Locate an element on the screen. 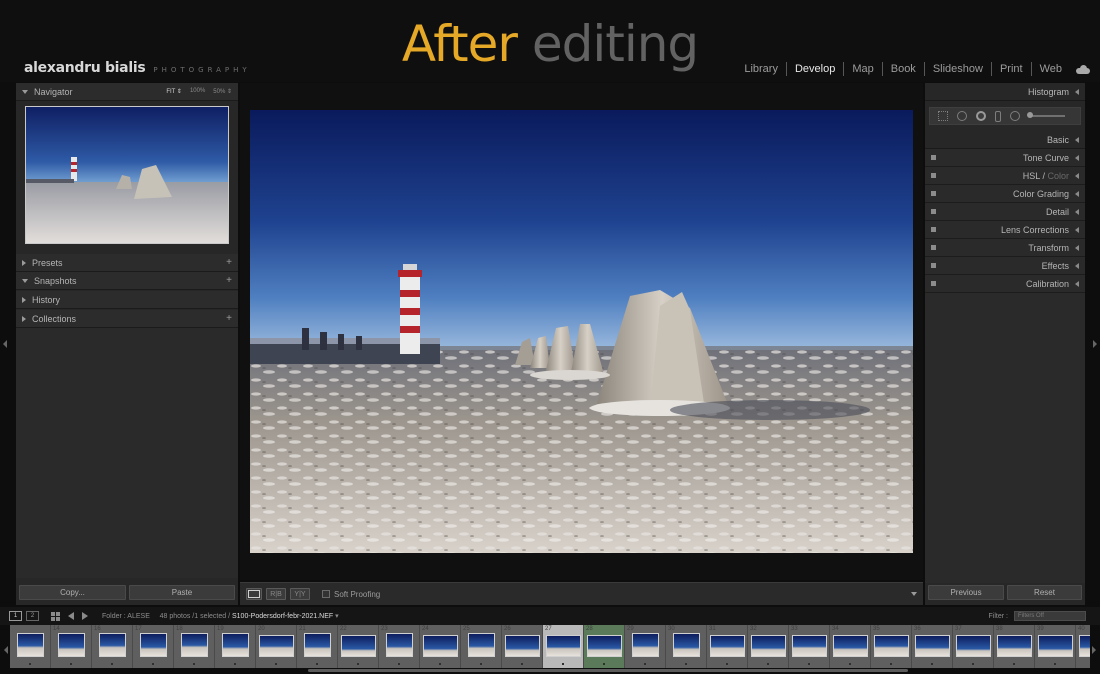 The image size is (1100, 674). zoom-100: 100% is located at coordinates (197, 91).